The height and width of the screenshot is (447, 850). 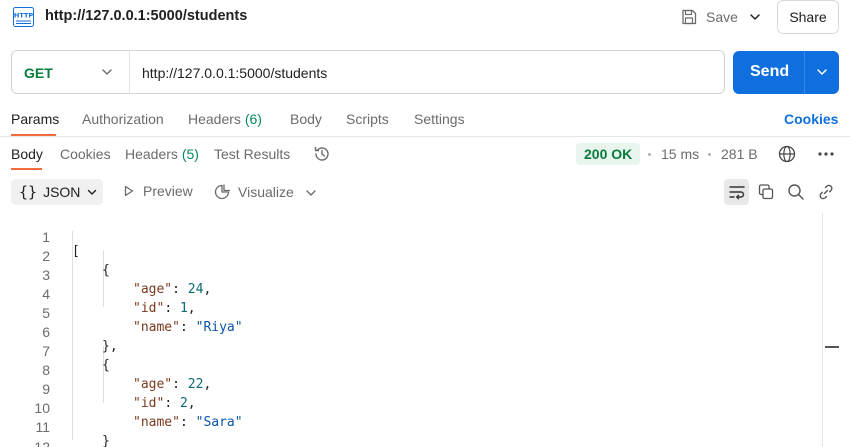 I want to click on code-line: 12 ], so click(x=410, y=435).